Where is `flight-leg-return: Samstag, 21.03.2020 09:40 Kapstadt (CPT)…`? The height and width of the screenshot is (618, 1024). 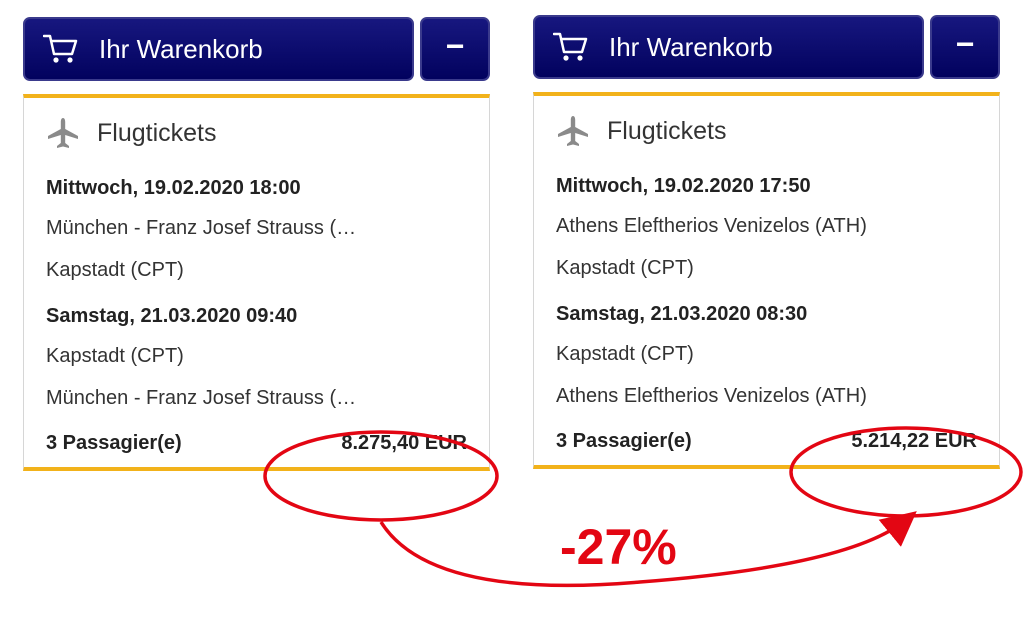 flight-leg-return: Samstag, 21.03.2020 09:40 Kapstadt (CPT)… is located at coordinates (256, 357).